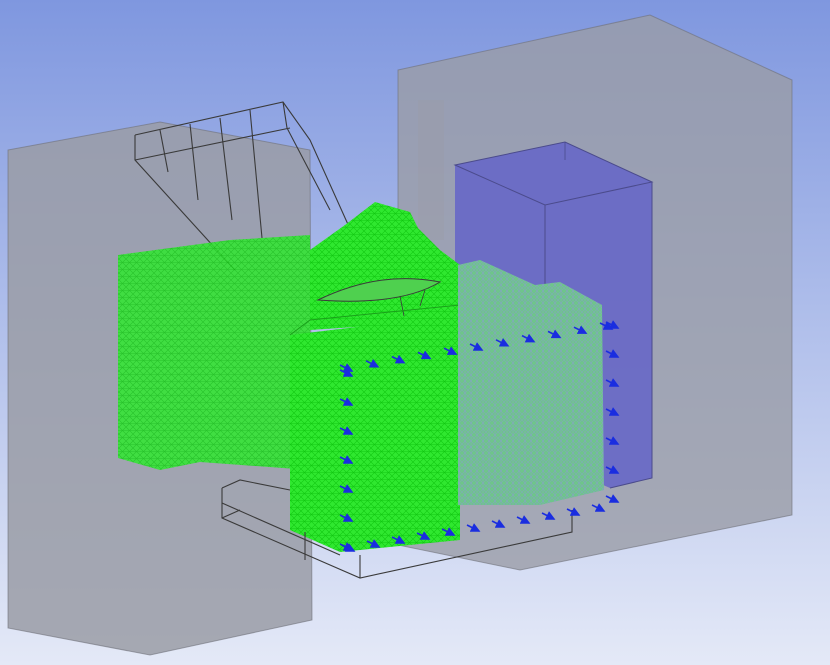 The height and width of the screenshot is (665, 830). I want to click on front-mesh-block, so click(375, 428).